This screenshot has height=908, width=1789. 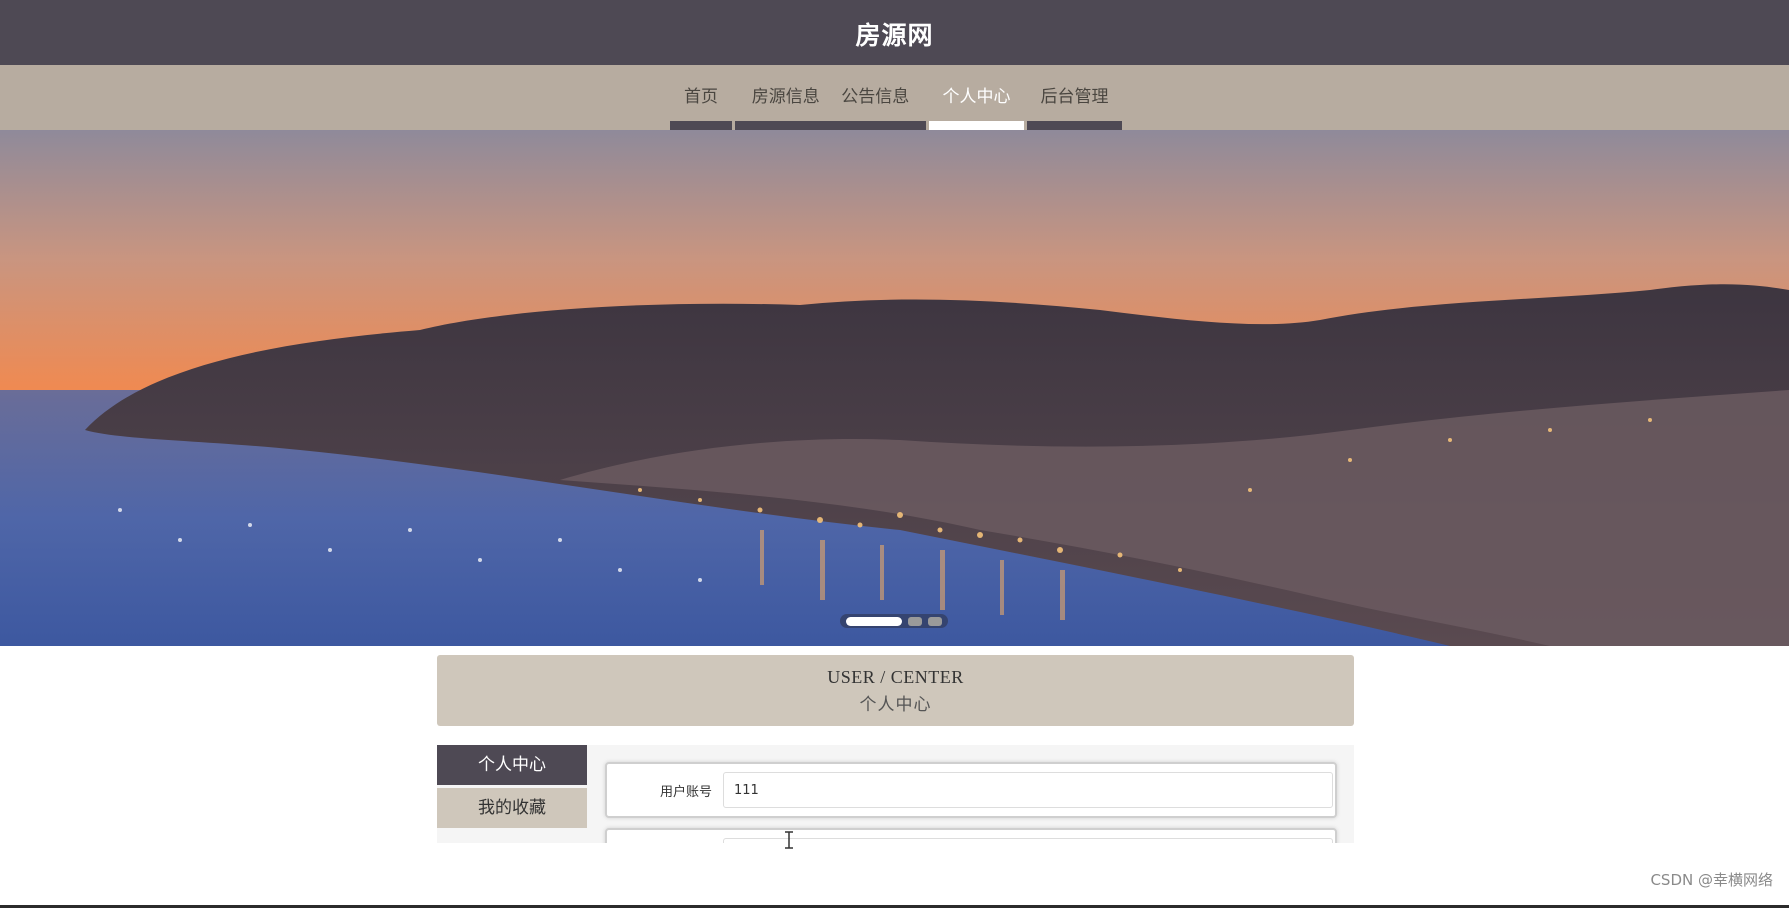 I want to click on watermark: CSDN @幸横网络, so click(x=1711, y=880).